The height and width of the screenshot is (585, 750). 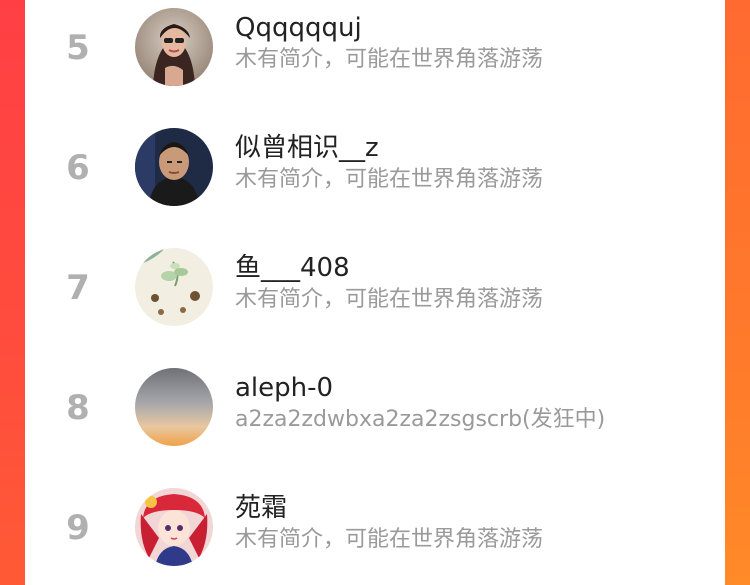 What do you see at coordinates (12, 292) in the screenshot?
I see `background-left-edge` at bounding box center [12, 292].